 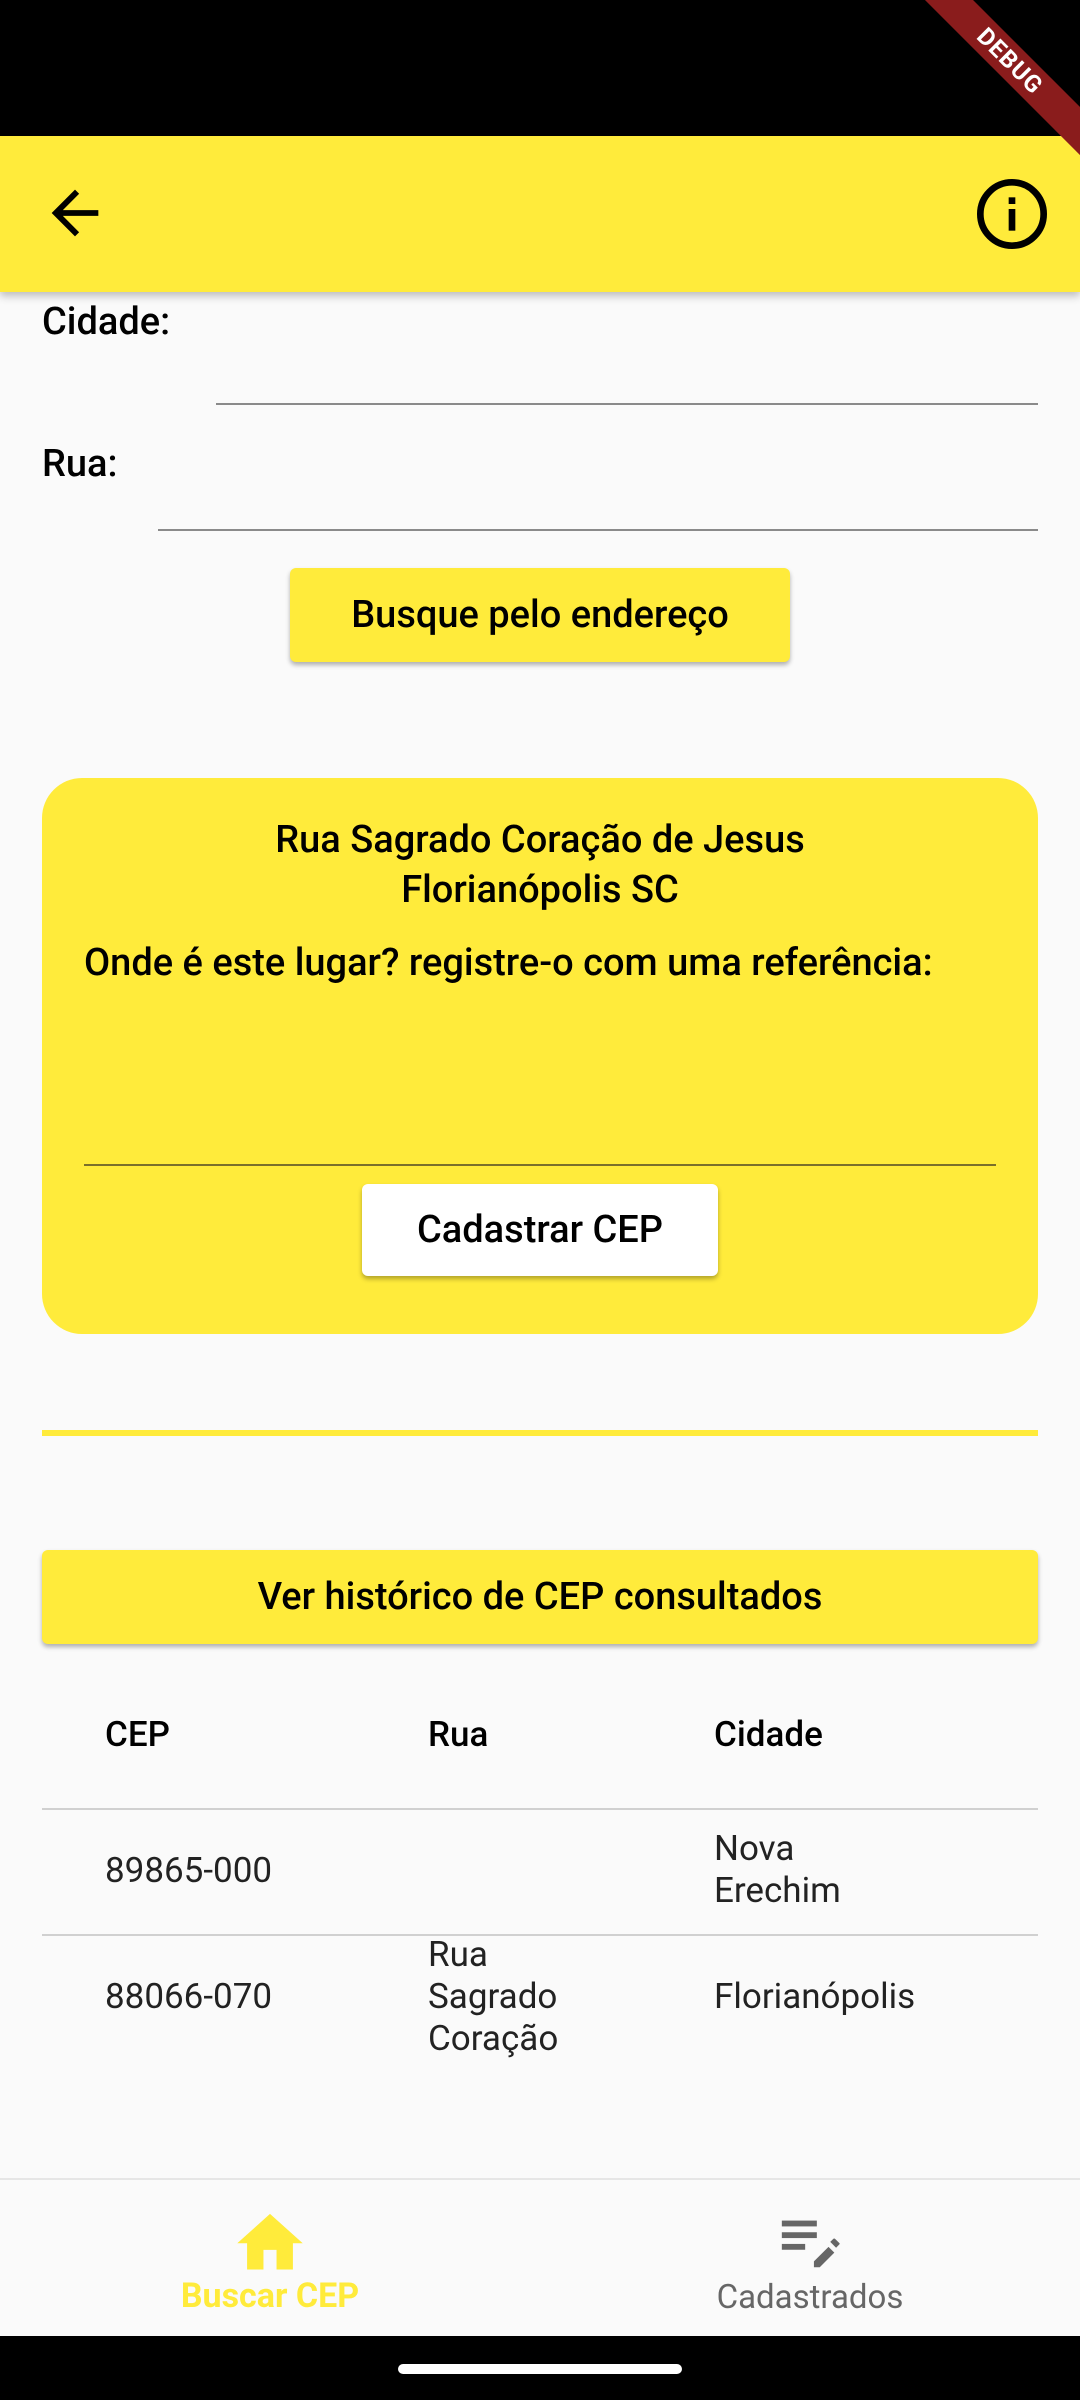 I want to click on cidade-label: Cidade:, so click(x=106, y=322).